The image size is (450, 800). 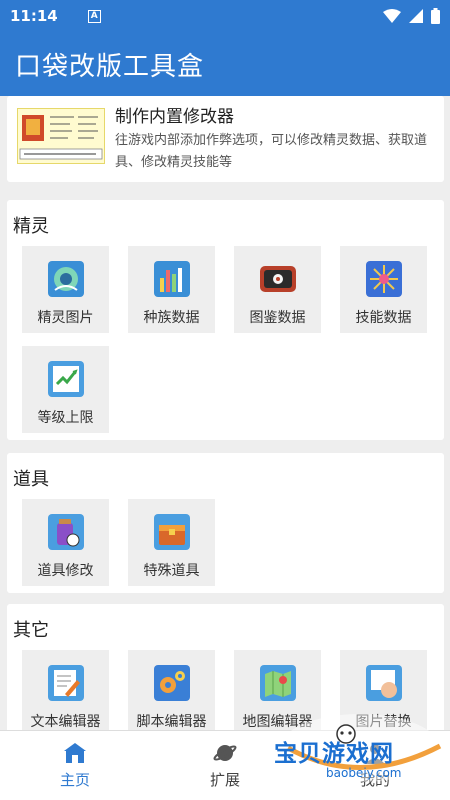 I want to click on sprite-image-icon, so click(x=65, y=279).